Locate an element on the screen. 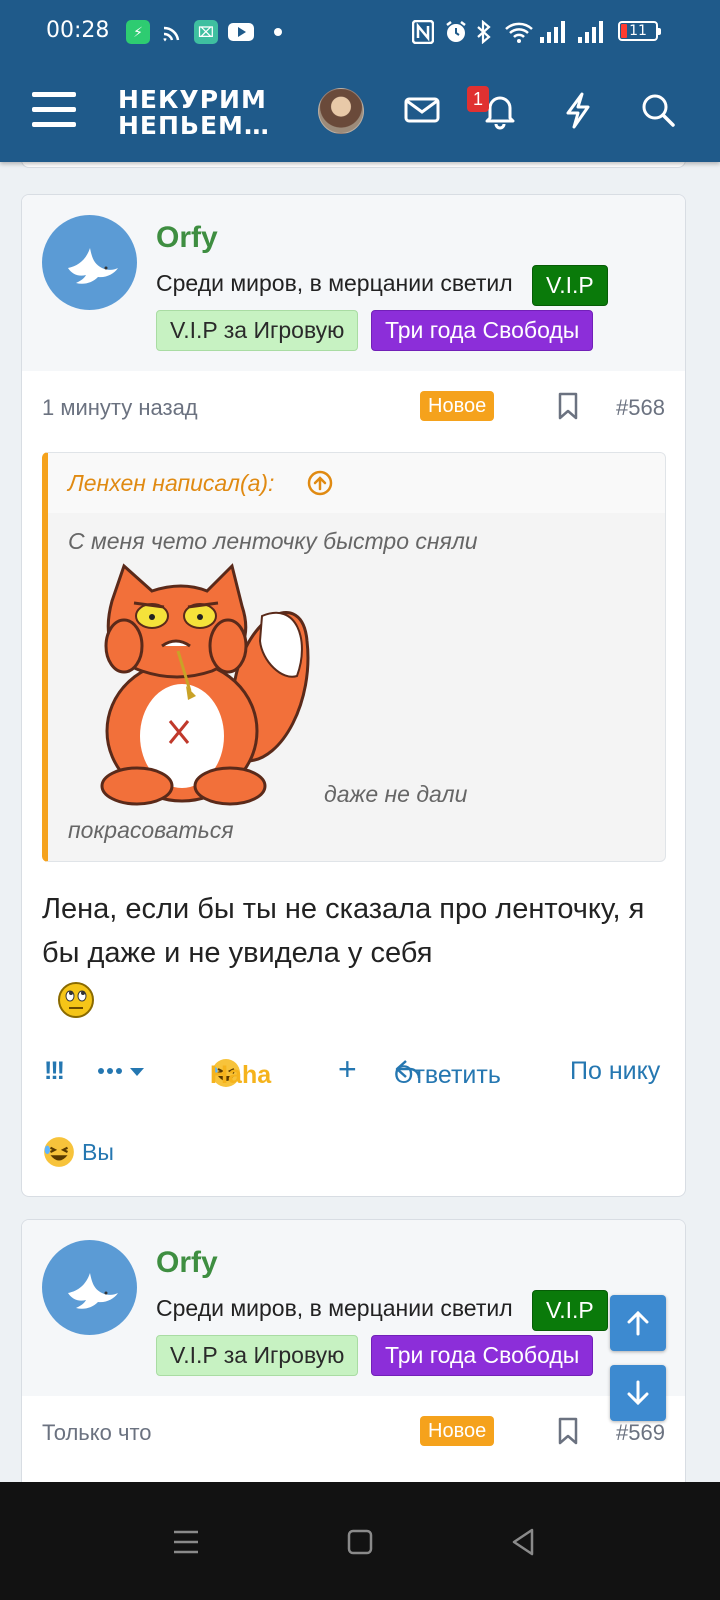 The height and width of the screenshot is (1600, 720). laughing-emoji-icon is located at coordinates (59, 1152).